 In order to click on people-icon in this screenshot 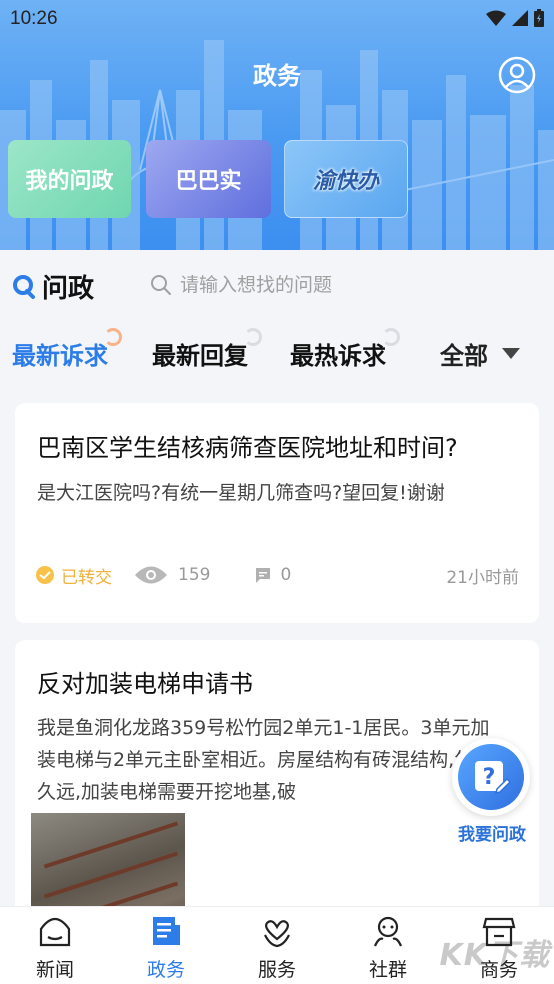, I will do `click(388, 931)`.